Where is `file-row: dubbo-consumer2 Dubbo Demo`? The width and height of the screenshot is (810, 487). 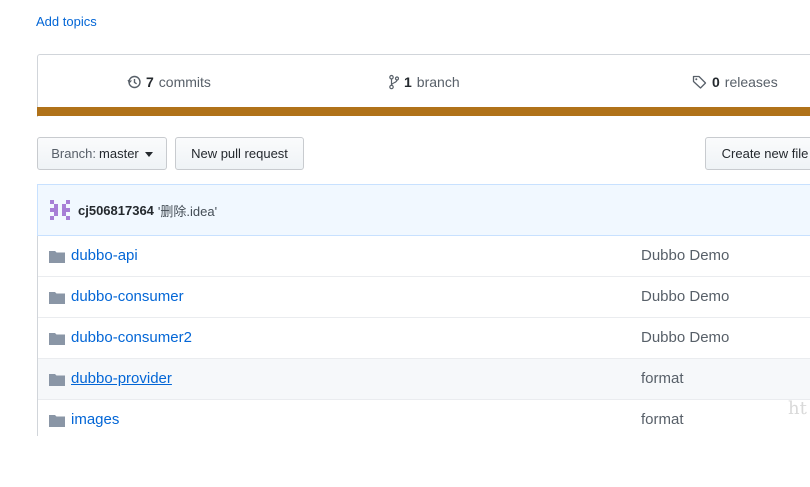 file-row: dubbo-consumer2 Dubbo Demo is located at coordinates (424, 338).